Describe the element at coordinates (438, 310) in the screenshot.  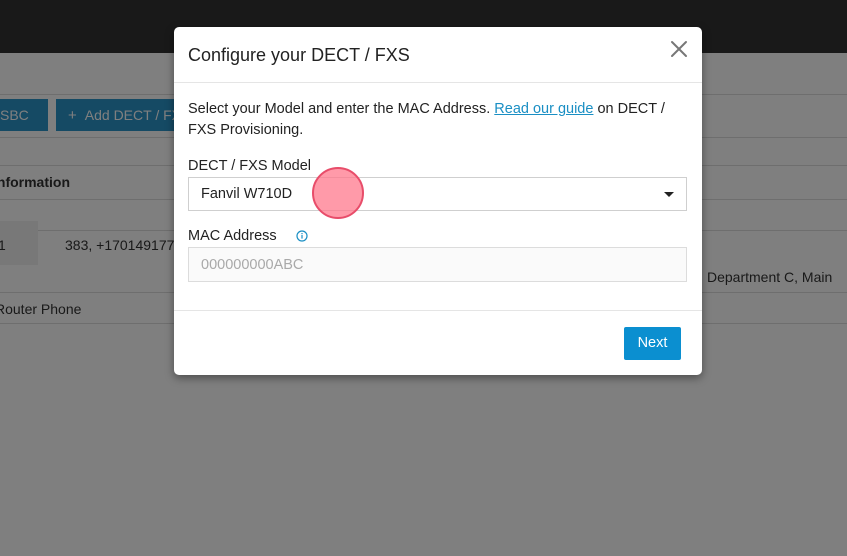
I see `modal-footer-divider` at that location.